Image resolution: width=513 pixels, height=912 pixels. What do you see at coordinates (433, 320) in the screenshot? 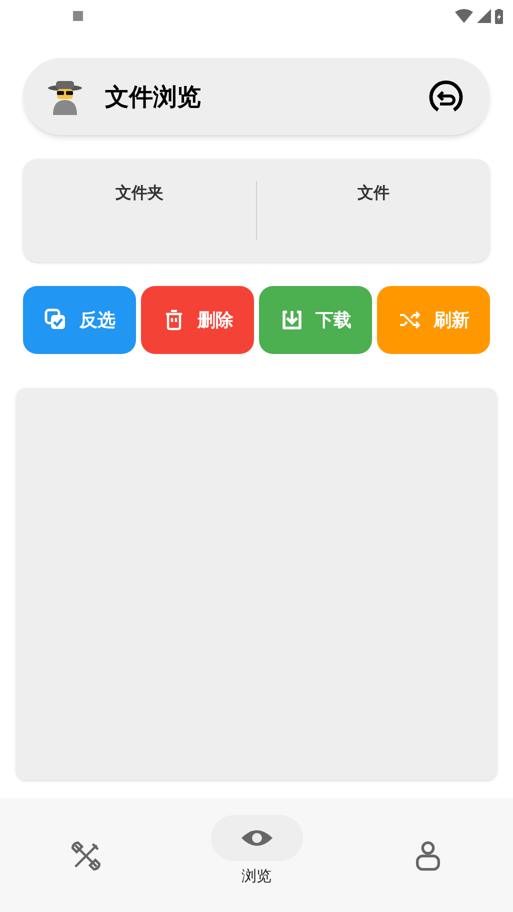
I see `action-button: 刷新` at bounding box center [433, 320].